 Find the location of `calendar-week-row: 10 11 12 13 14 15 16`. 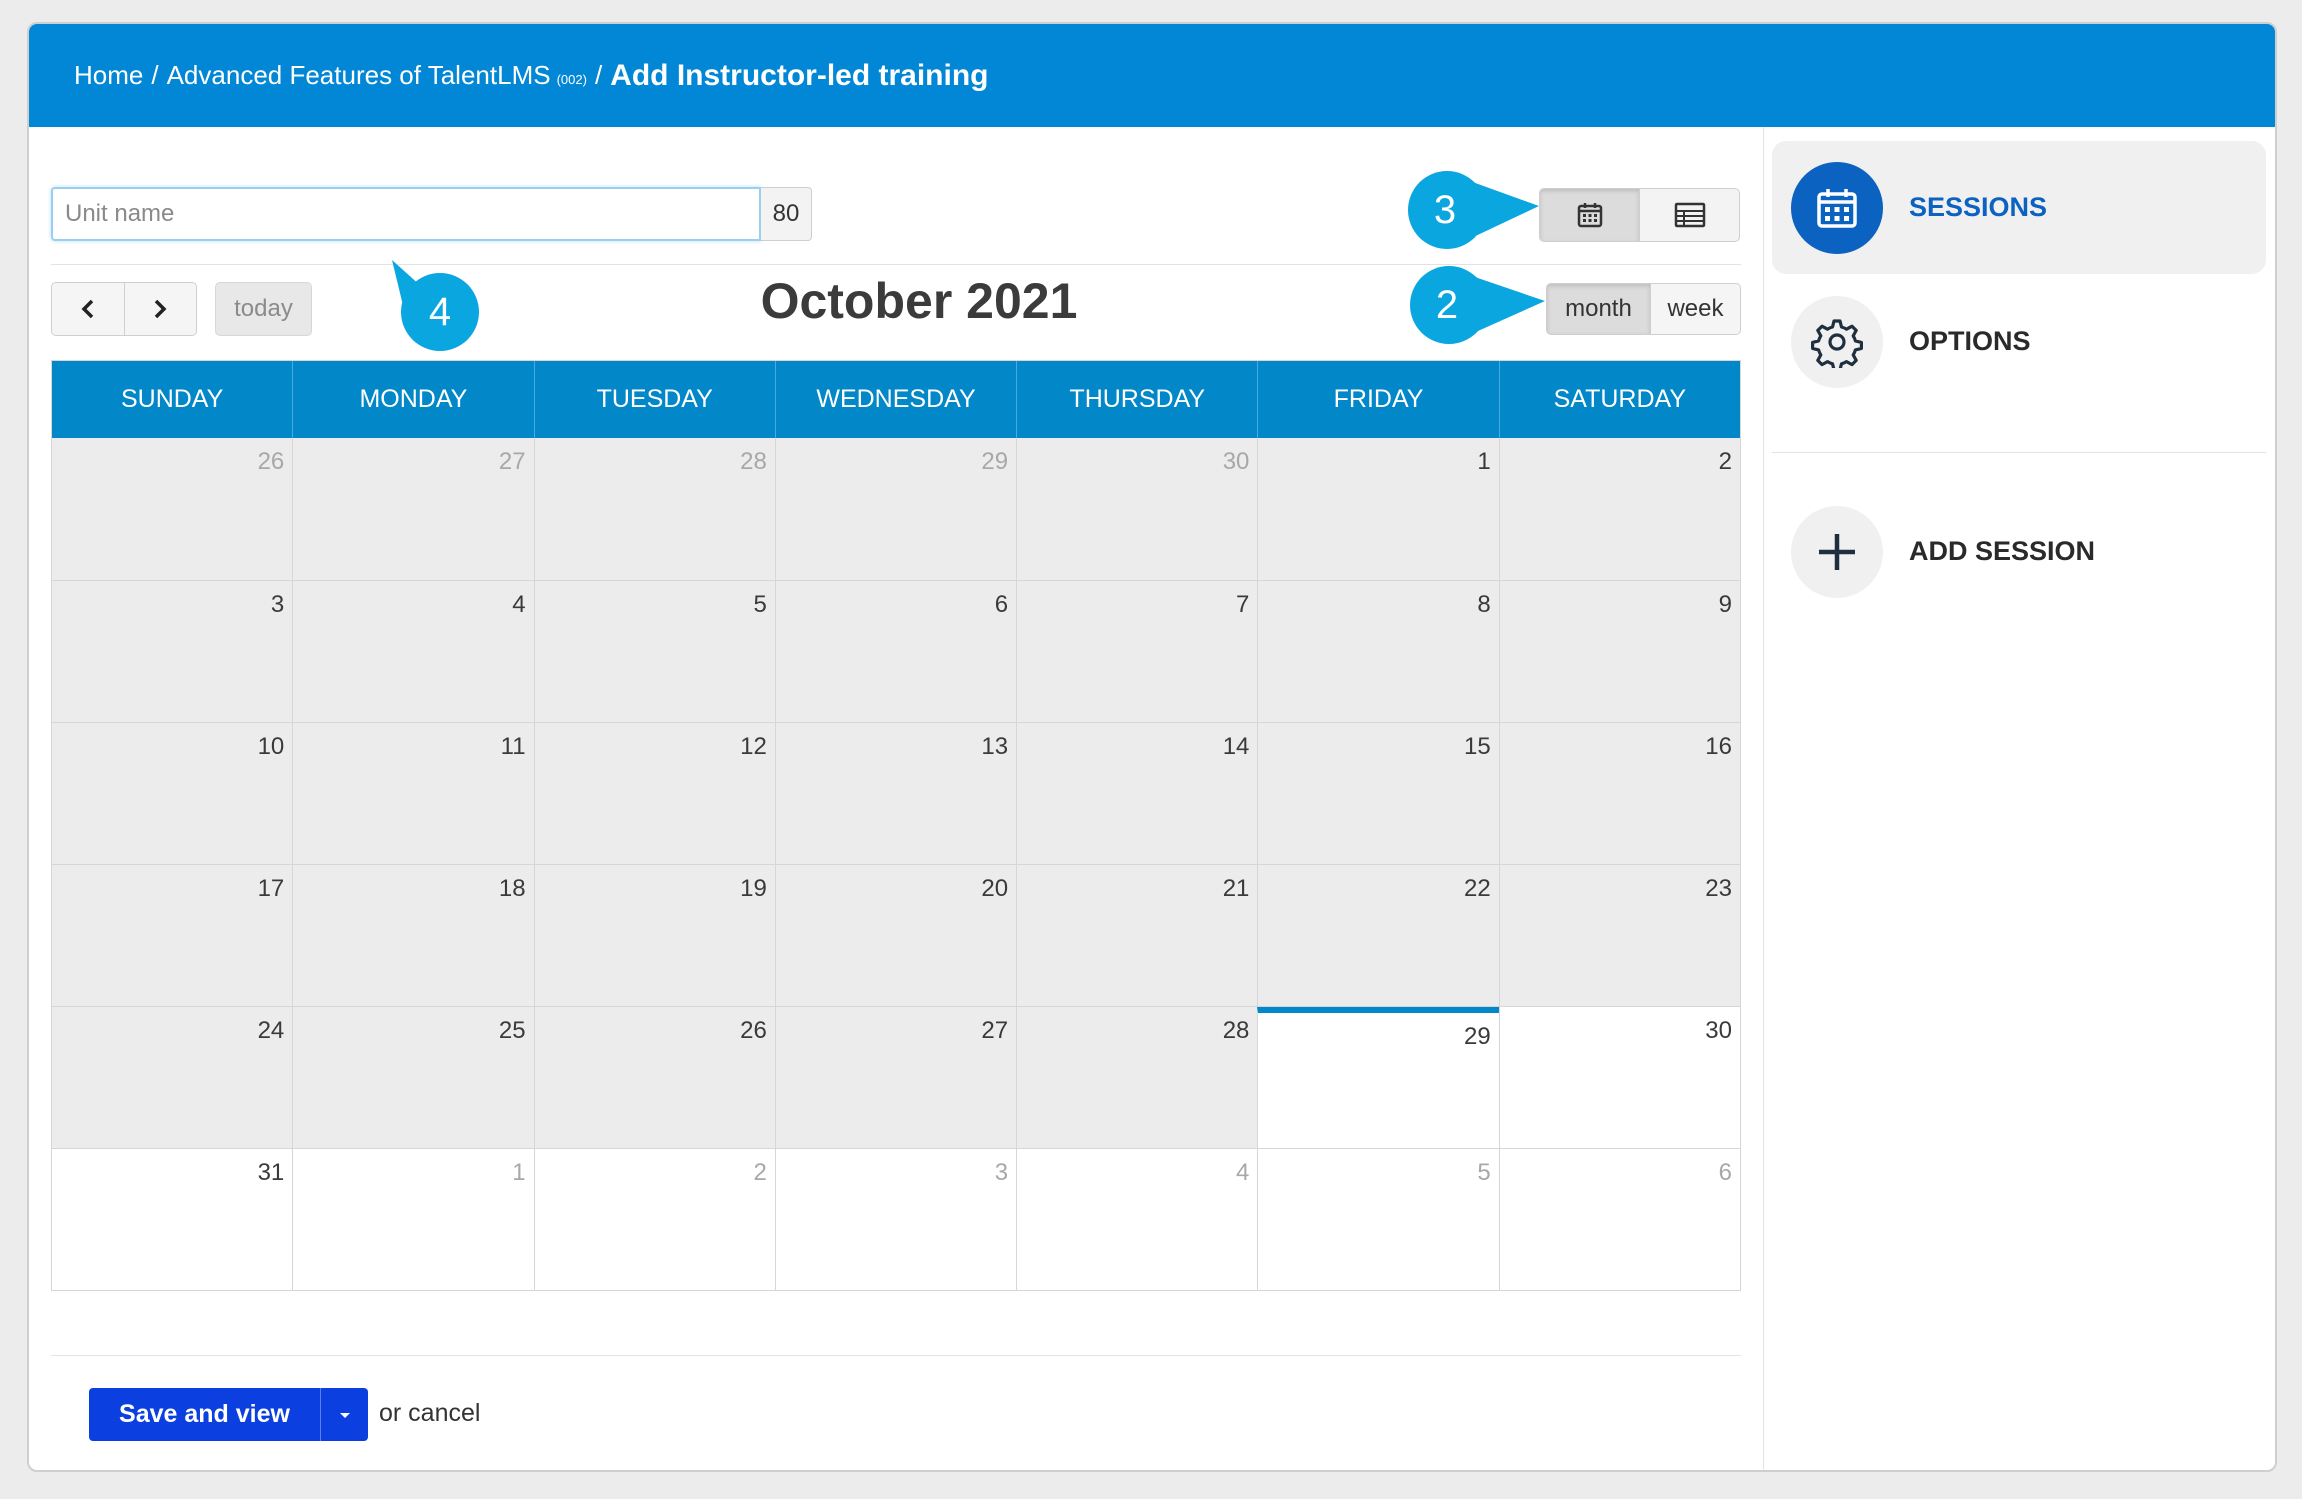

calendar-week-row: 10 11 12 13 14 15 16 is located at coordinates (896, 793).